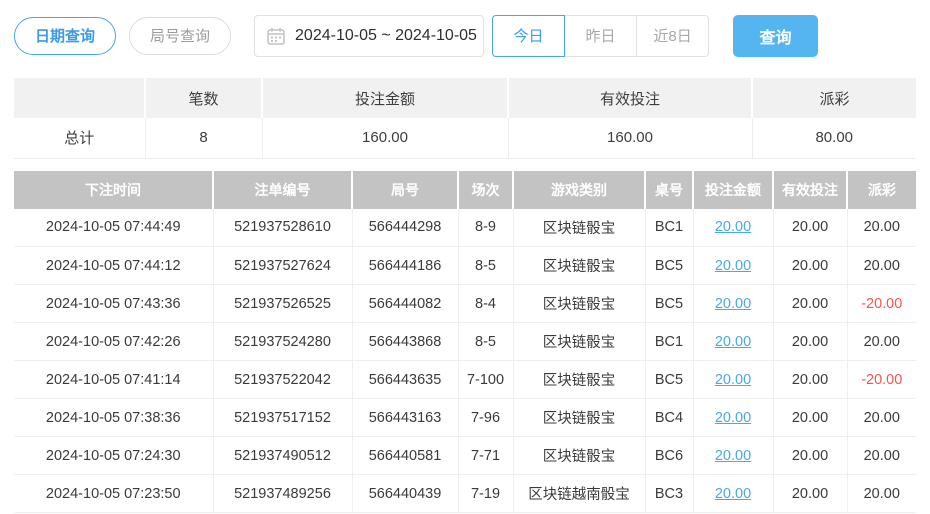  I want to click on cell-session: 7-100, so click(486, 379).